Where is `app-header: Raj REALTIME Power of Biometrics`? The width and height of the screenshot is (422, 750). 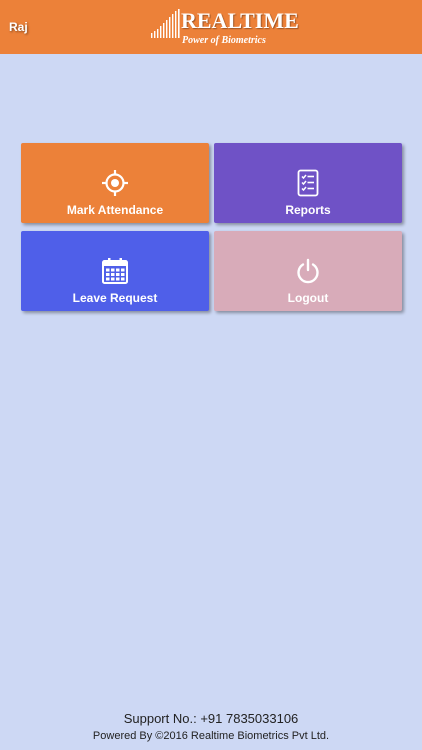
app-header: Raj REALTIME Power of Biometrics is located at coordinates (211, 27).